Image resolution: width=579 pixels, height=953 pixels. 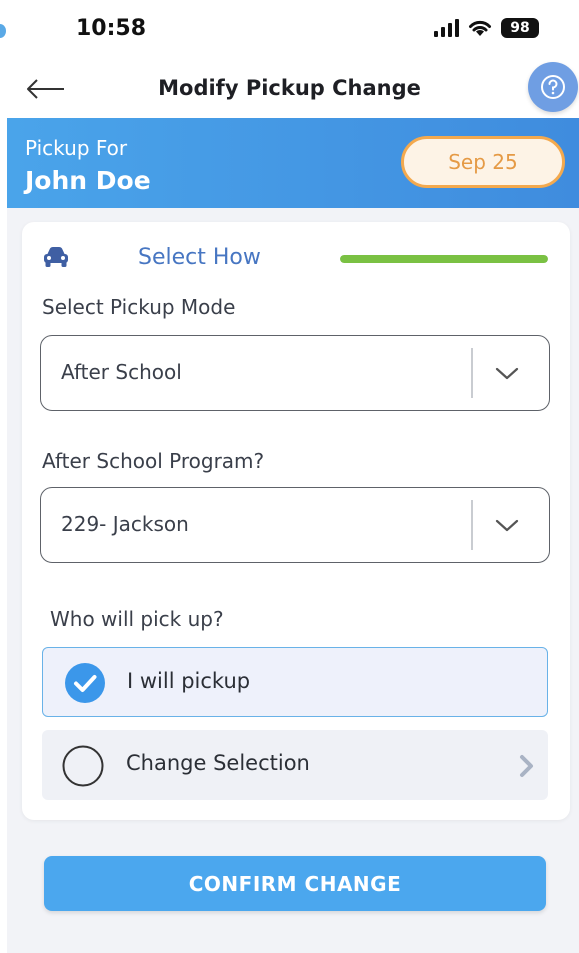 I want to click on status-icons: 98, so click(x=486, y=28).